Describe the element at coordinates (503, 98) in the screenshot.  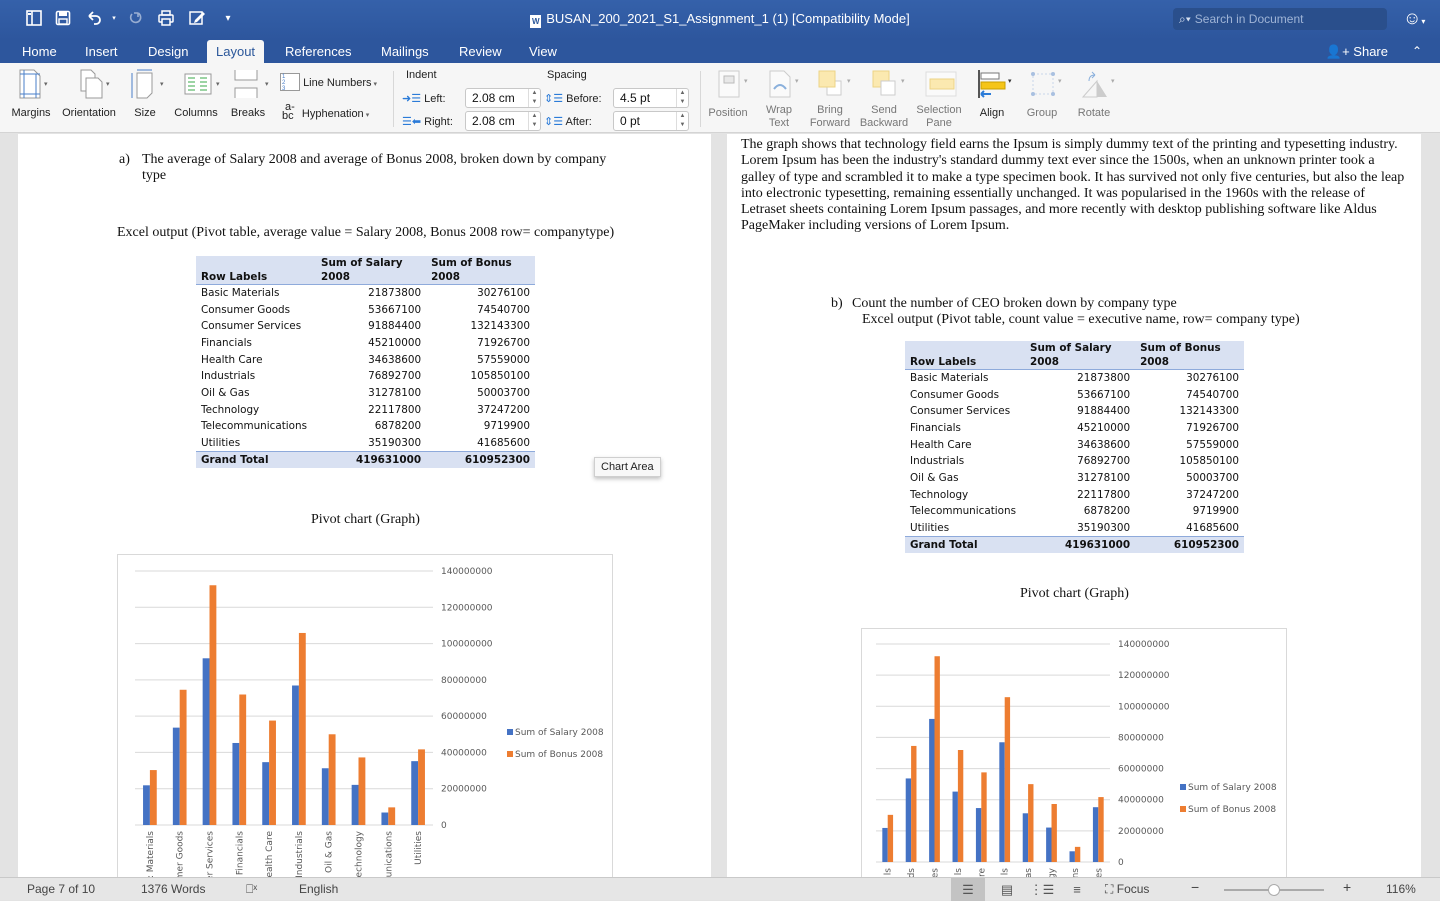
I see `indent-left-input: 2.08 cm ▲ ▼` at that location.